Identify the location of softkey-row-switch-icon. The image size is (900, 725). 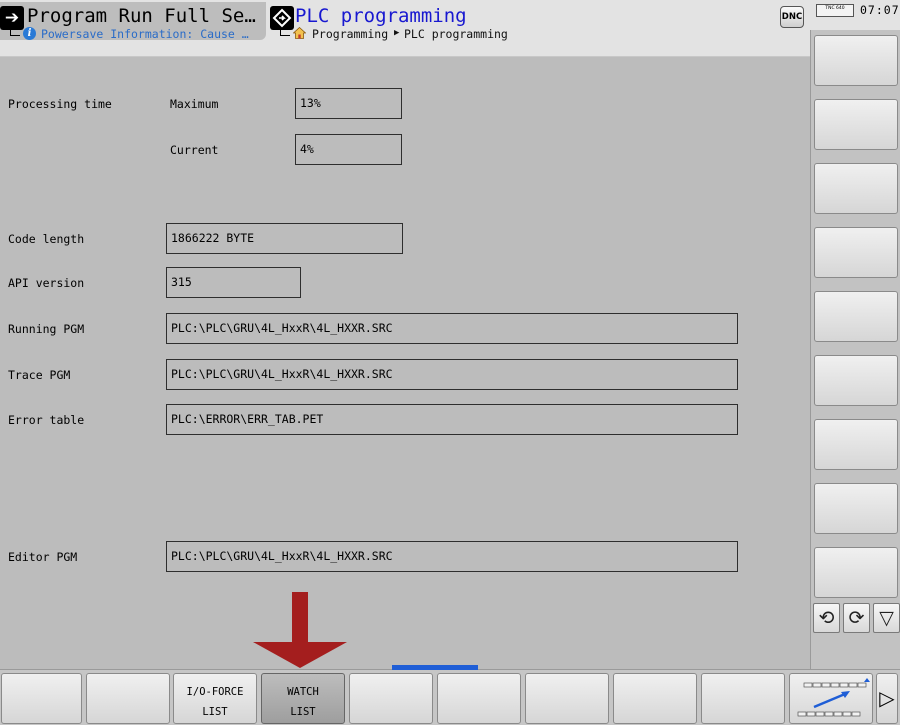
(833, 697).